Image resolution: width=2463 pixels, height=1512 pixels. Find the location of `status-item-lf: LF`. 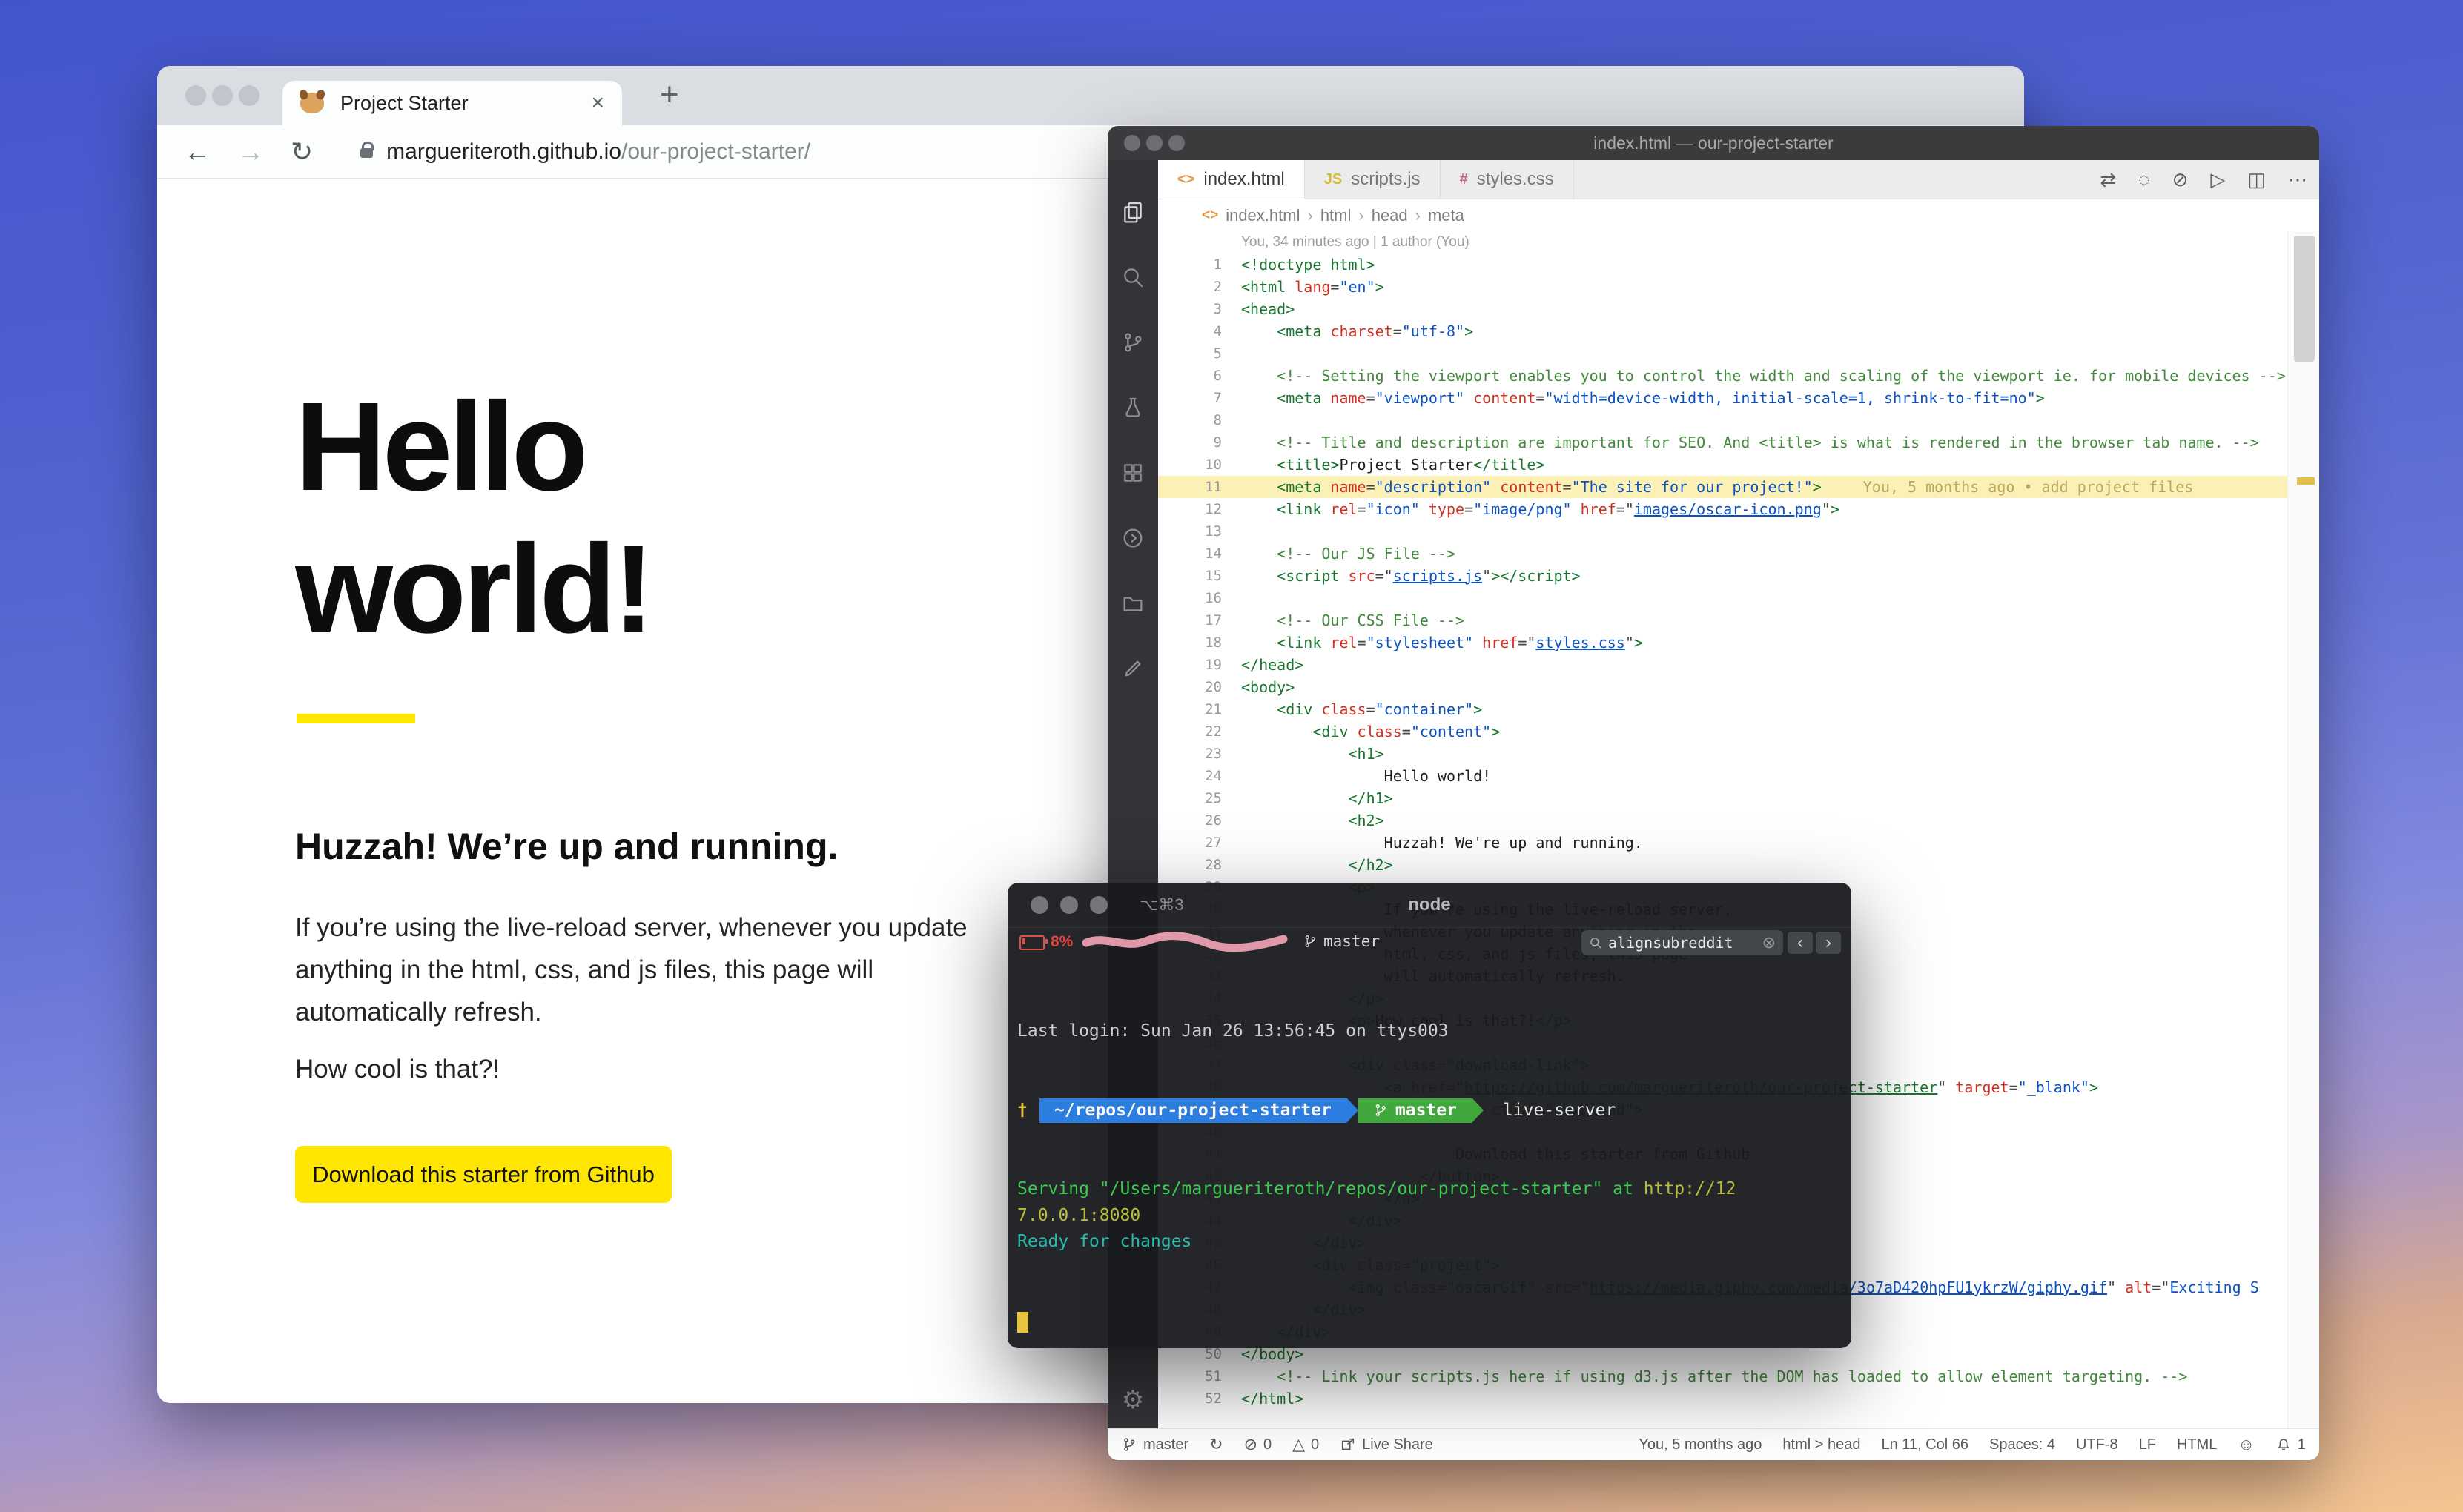

status-item-lf: LF is located at coordinates (2147, 1445).